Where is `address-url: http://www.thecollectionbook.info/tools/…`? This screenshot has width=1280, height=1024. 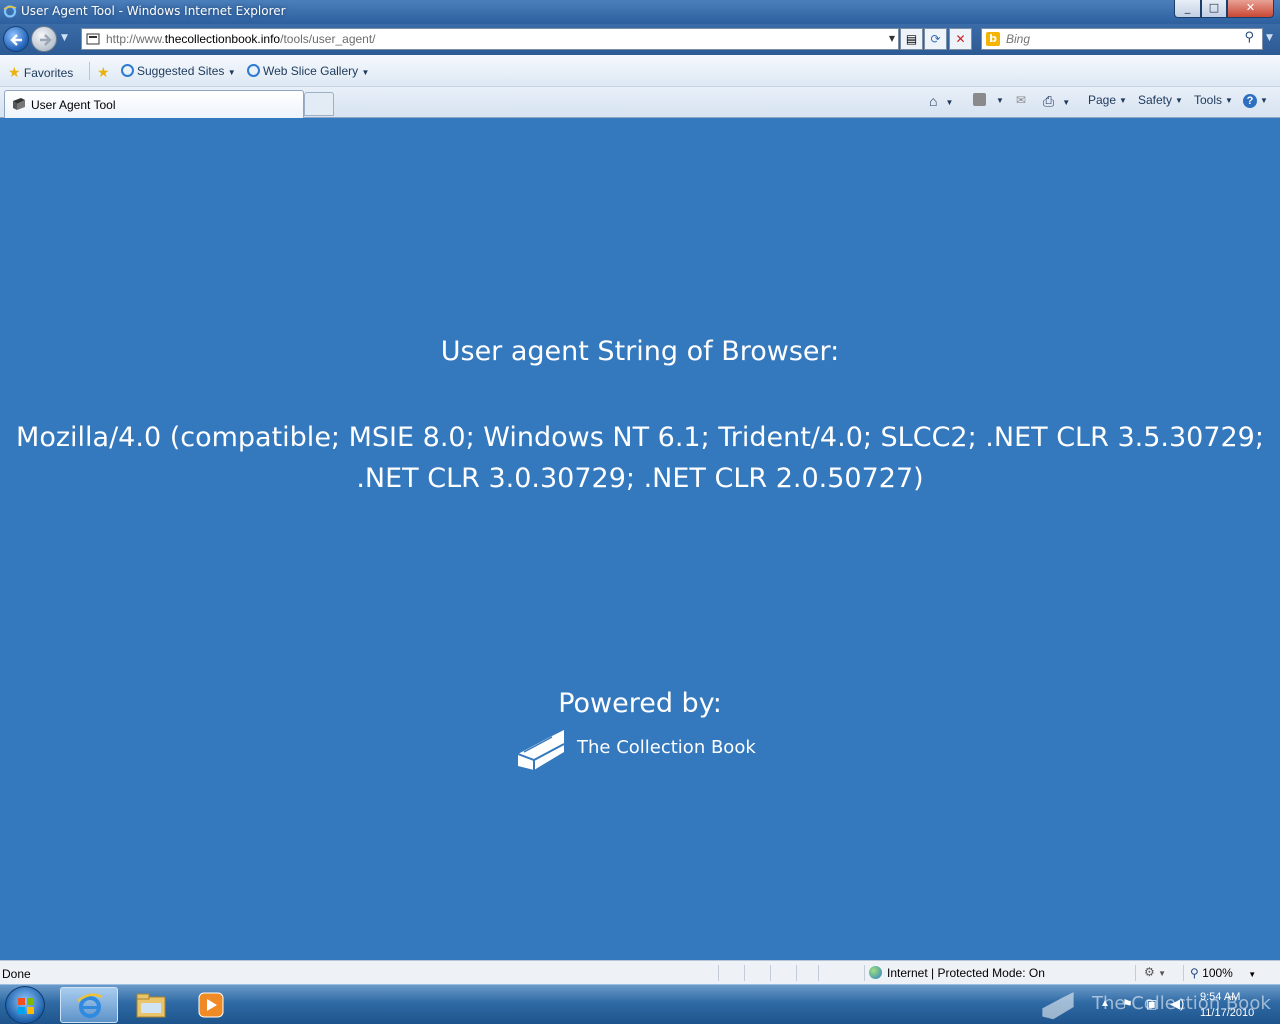
address-url: http://www.thecollectionbook.info/tools/… is located at coordinates (241, 39).